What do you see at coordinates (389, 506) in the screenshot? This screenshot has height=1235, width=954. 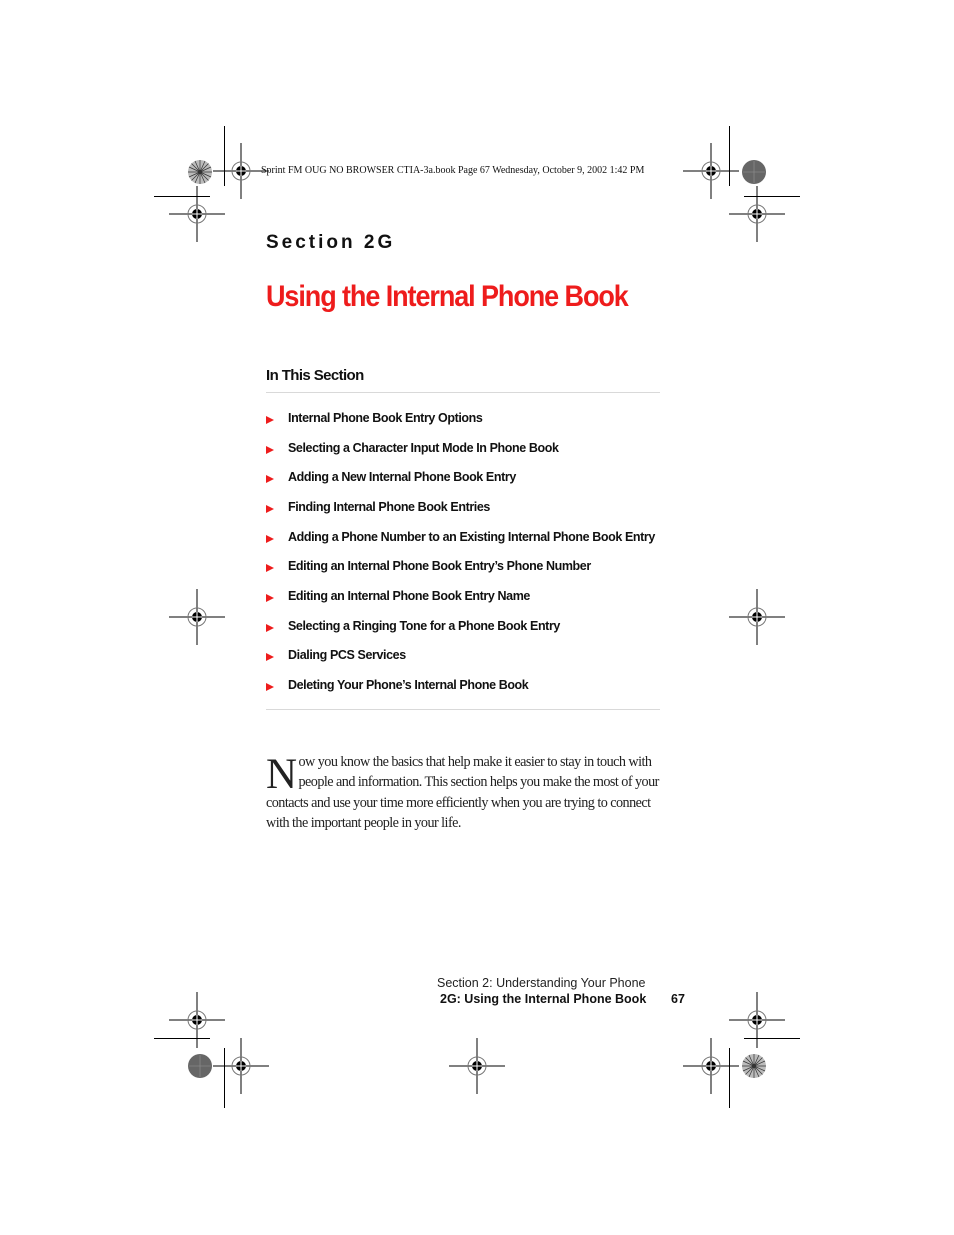 I see `list-item-label: Finding Internal Phone Book Entries` at bounding box center [389, 506].